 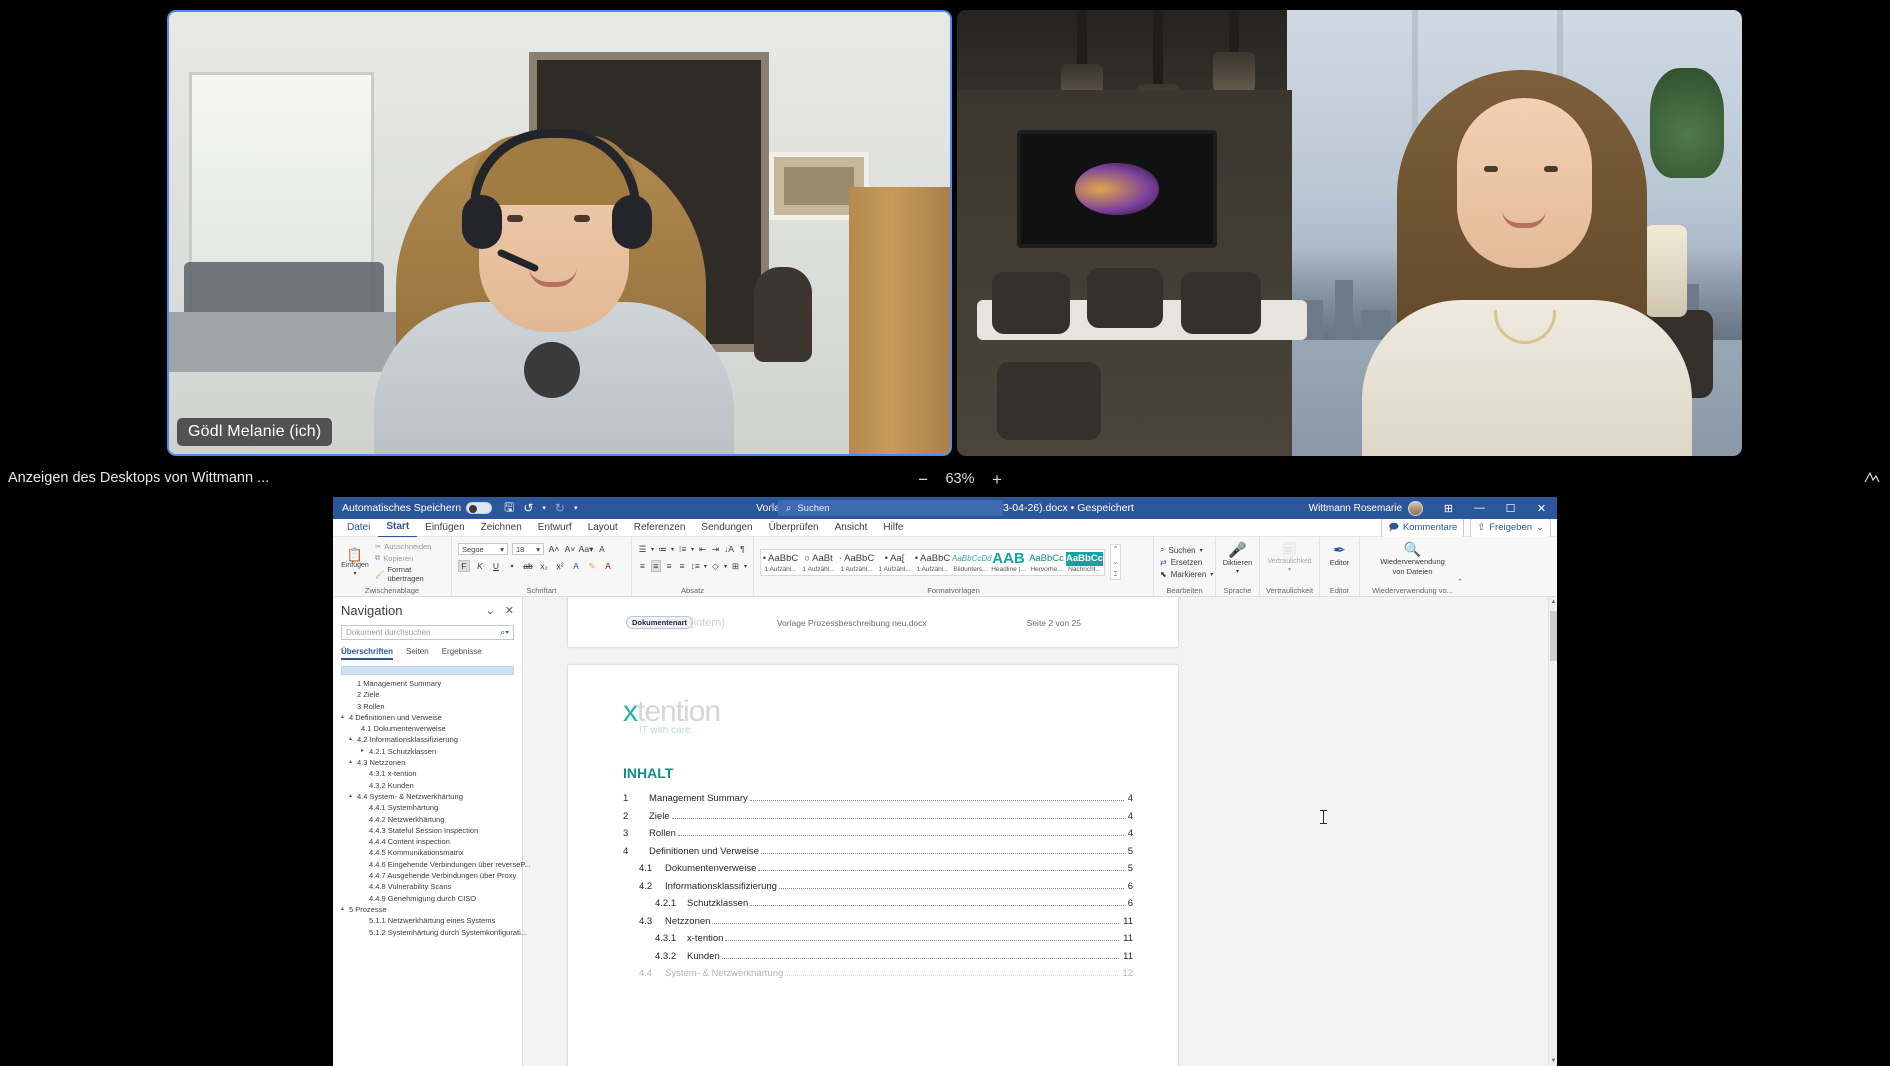 I want to click on underline-caret-icon: ▾, so click(x=512, y=566).